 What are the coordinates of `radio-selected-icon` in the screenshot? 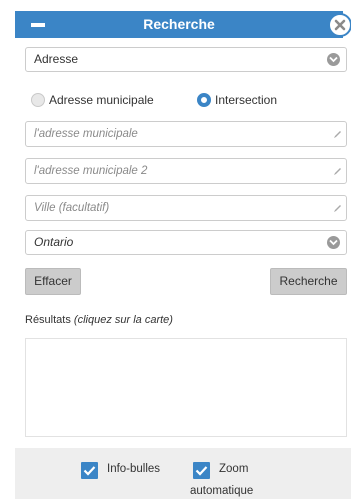 It's located at (204, 100).